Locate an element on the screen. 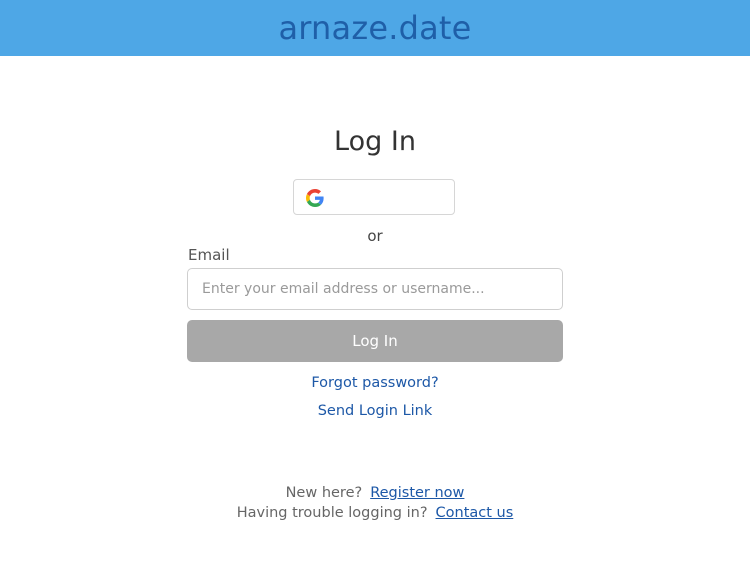 Image resolution: width=750 pixels, height=563 pixels. google-signin-button is located at coordinates (374, 197).